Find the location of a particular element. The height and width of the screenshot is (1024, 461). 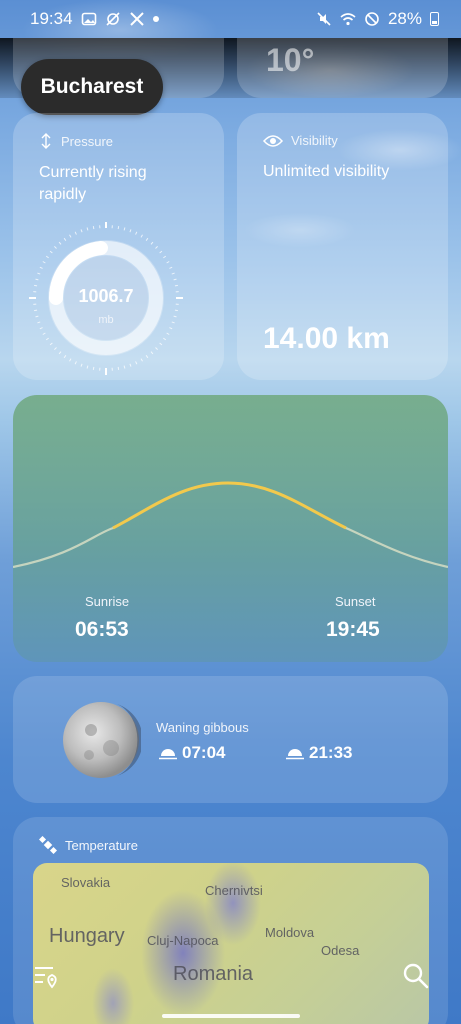

pressure-header: Pressure is located at coordinates (118, 141).